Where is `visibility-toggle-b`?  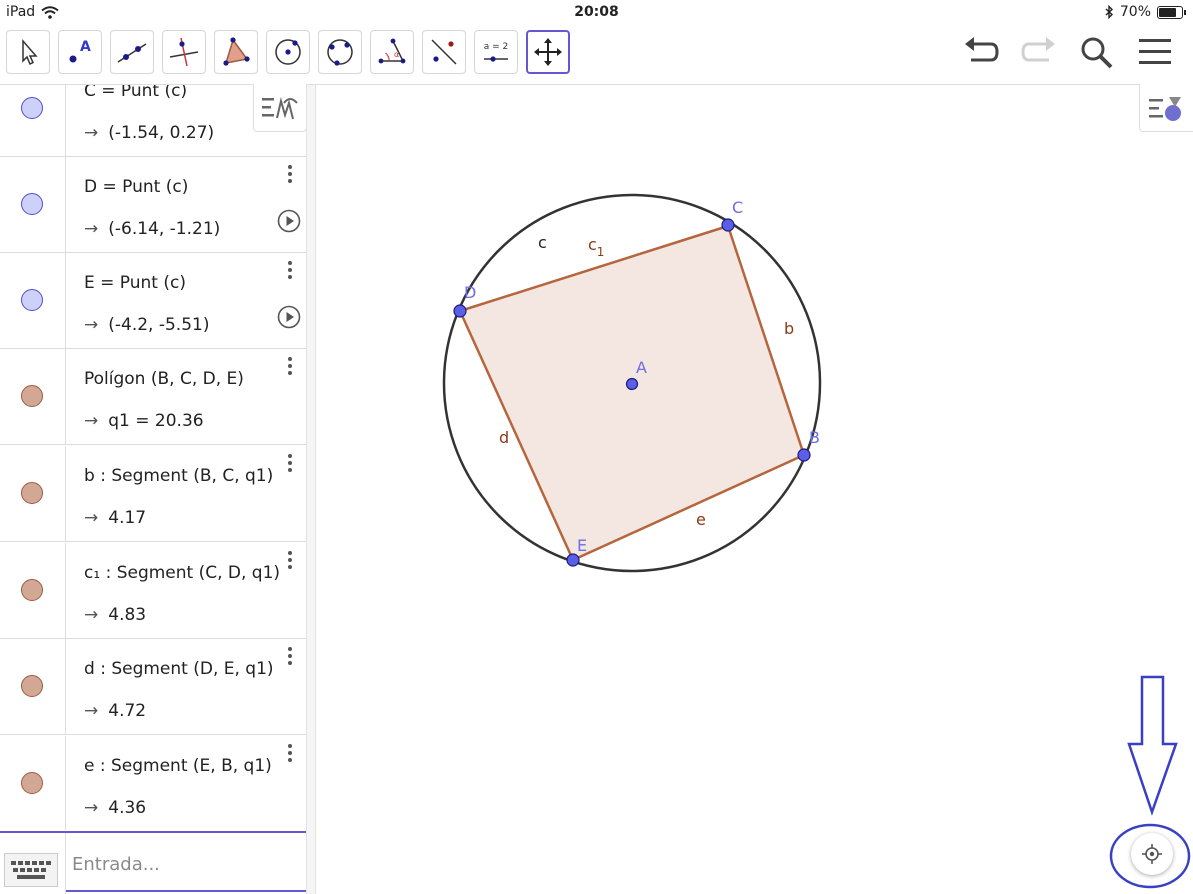 visibility-toggle-b is located at coordinates (32, 493).